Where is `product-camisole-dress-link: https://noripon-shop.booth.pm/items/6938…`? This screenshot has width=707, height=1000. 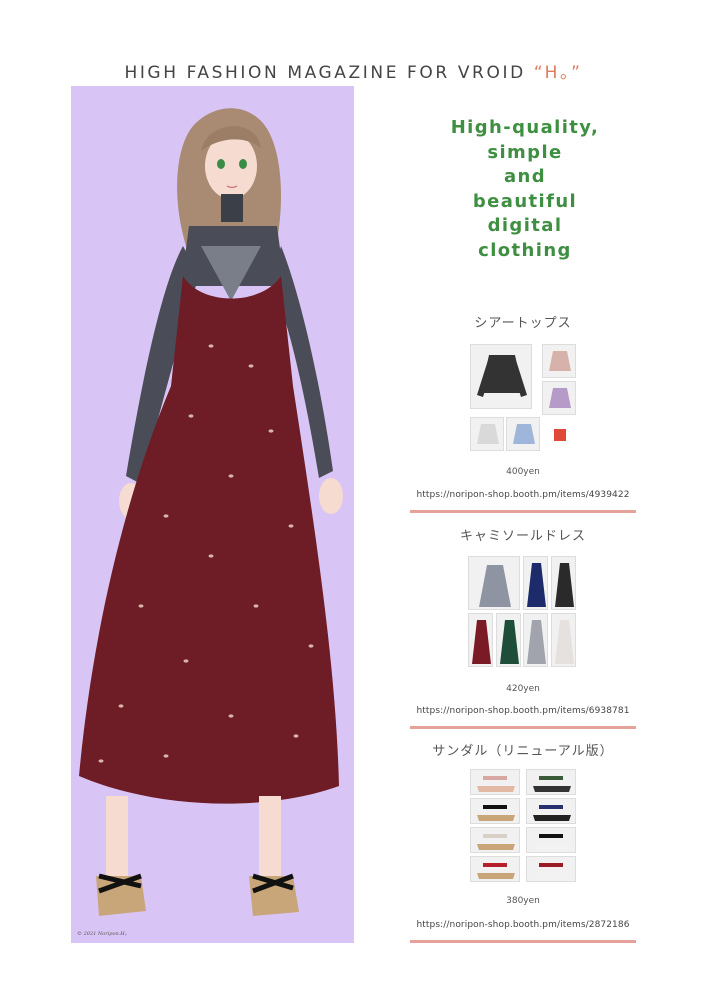
product-camisole-dress-link: https://noripon-shop.booth.pm/items/6938… is located at coordinates (523, 711).